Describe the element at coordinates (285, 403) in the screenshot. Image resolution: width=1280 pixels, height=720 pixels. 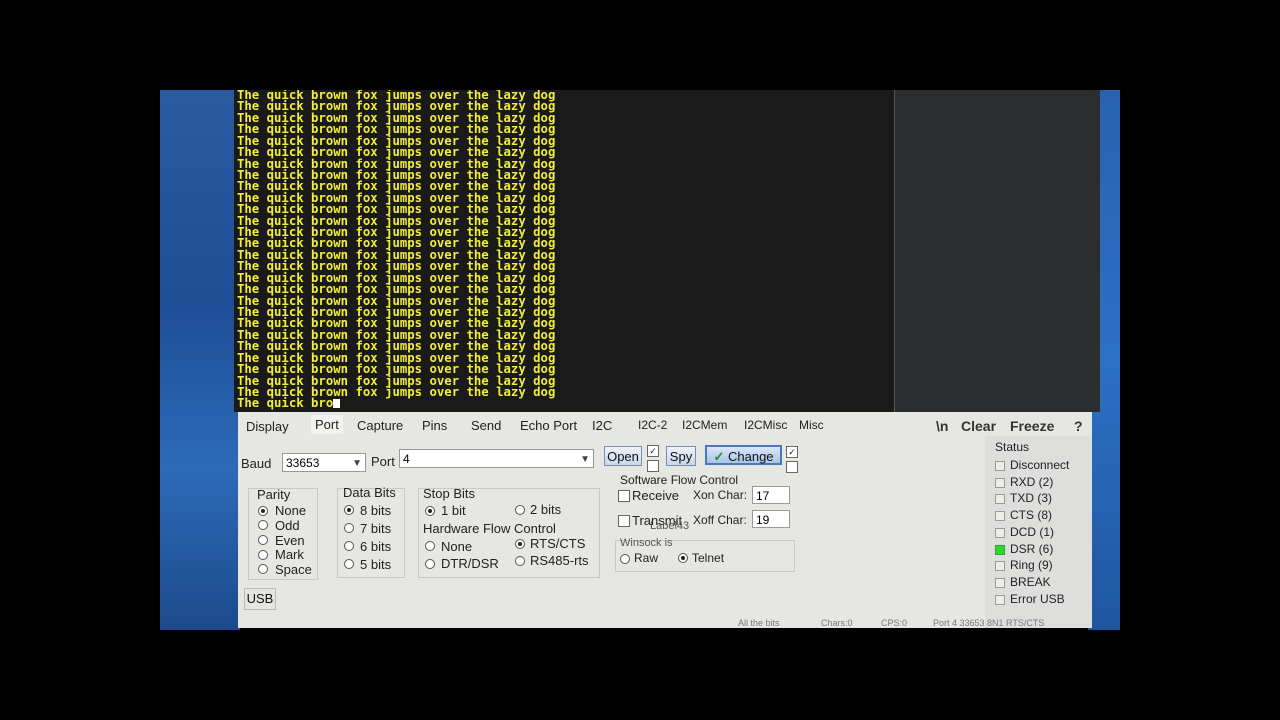
I see `terminal-partial-text: The quick bro` at that location.